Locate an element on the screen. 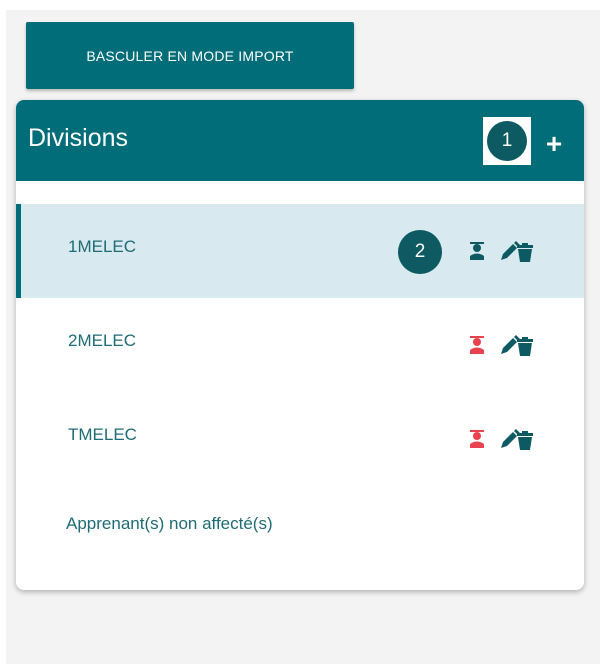 Image resolution: width=600 pixels, height=664 pixels. import-mode-button: BASCULER EN MODE IMPORT is located at coordinates (190, 55).